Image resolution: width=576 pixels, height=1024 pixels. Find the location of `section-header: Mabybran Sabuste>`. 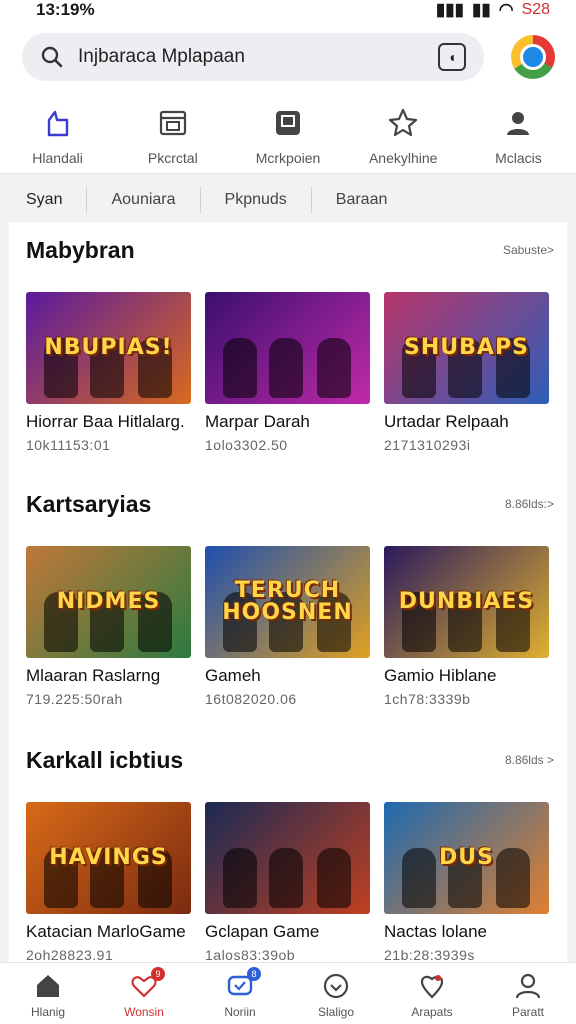

section-header: Mabybran Sabuste> is located at coordinates (288, 250).